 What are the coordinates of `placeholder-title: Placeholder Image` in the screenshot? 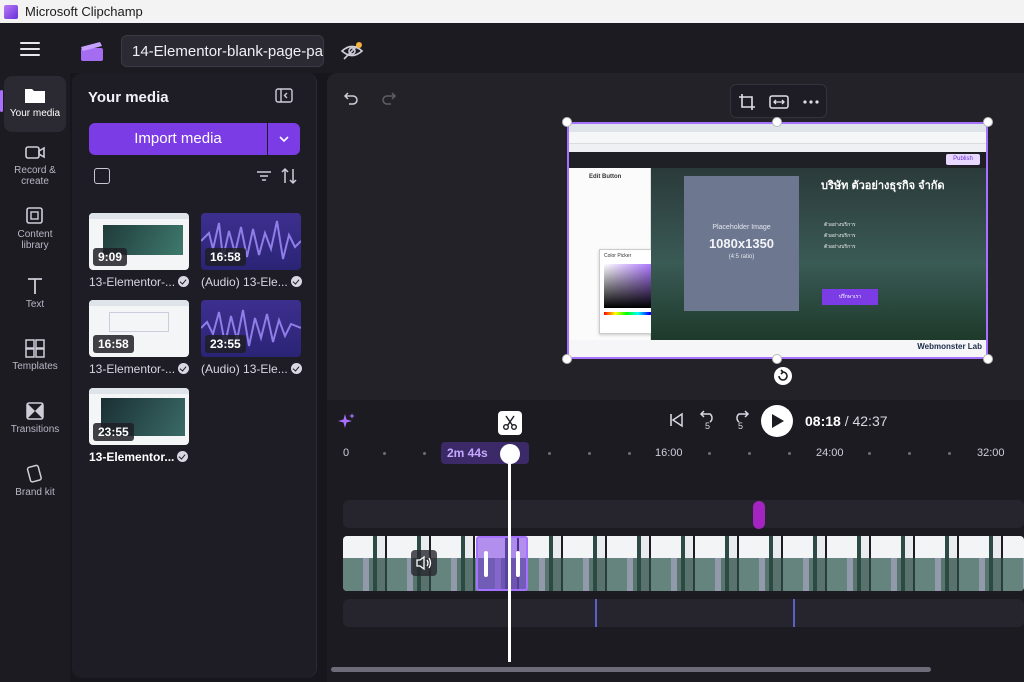 It's located at (741, 227).